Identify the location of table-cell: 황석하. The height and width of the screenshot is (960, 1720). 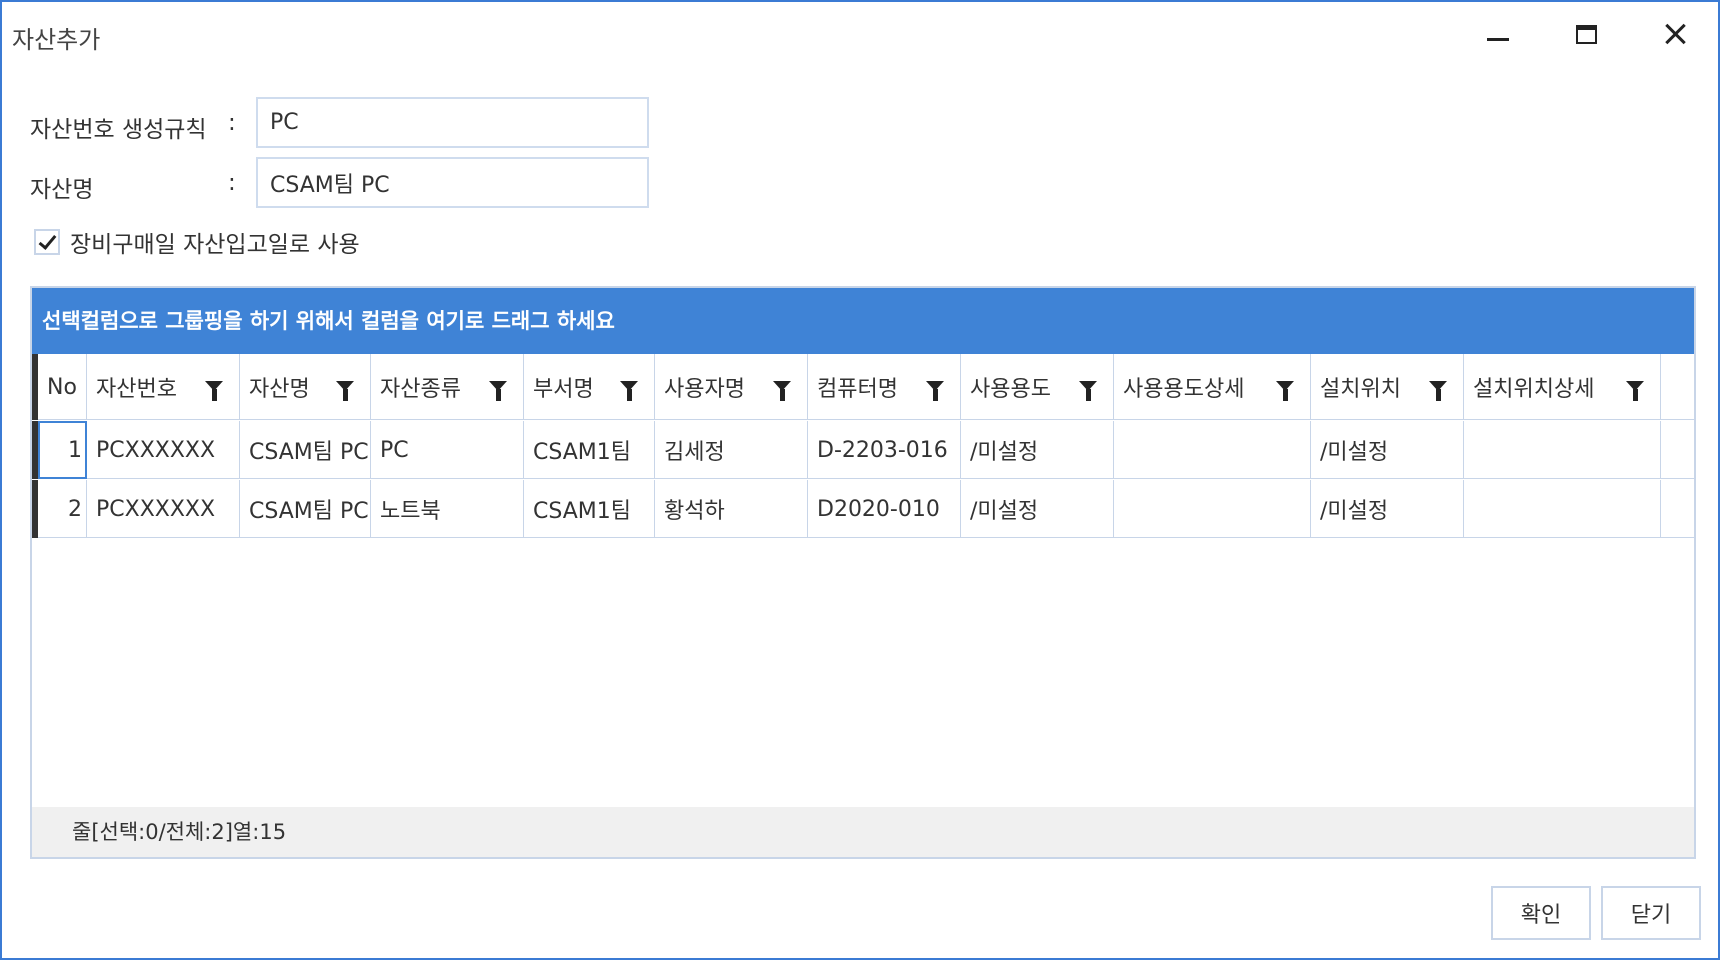
(731, 509).